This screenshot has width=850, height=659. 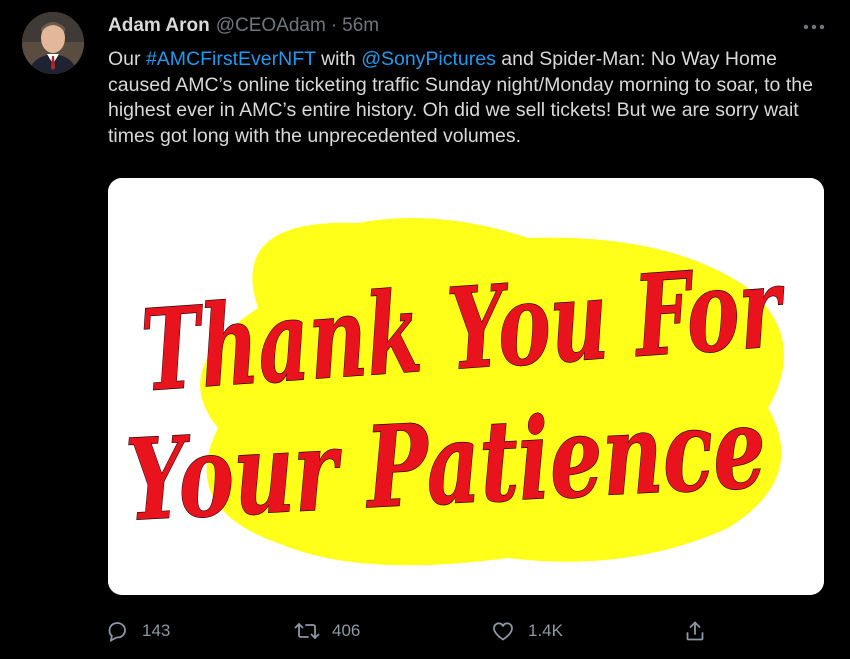 I want to click on author-handle: @CEOAdam, so click(x=271, y=26).